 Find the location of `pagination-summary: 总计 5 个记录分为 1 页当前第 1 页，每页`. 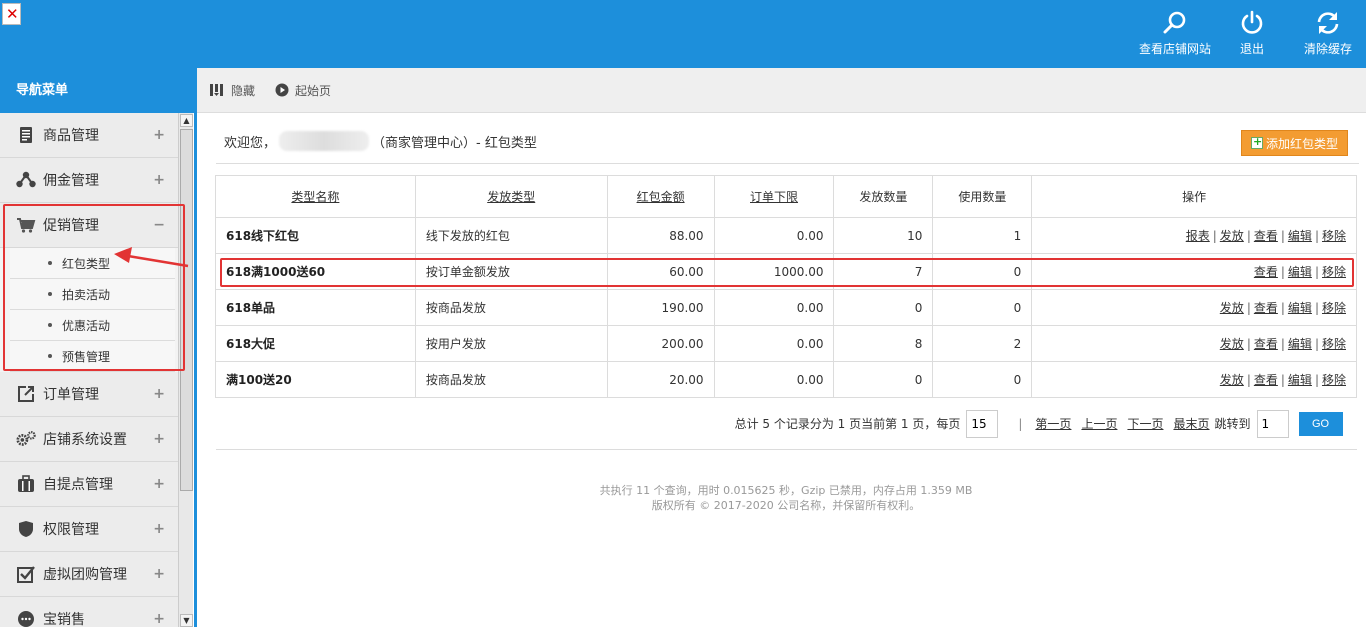

pagination-summary: 总计 5 个记录分为 1 页当前第 1 页，每页 is located at coordinates (847, 424).